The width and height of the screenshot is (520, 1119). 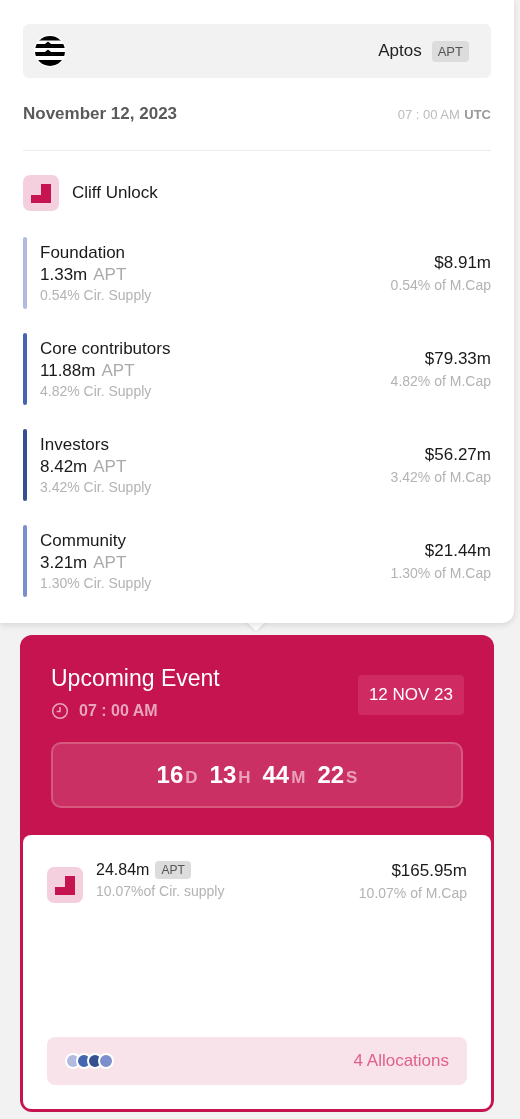 What do you see at coordinates (276, 775) in the screenshot?
I see `countdown-value: 44` at bounding box center [276, 775].